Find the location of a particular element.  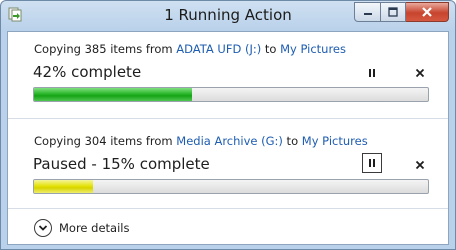

description-text: Copying 304 items from is located at coordinates (105, 141).